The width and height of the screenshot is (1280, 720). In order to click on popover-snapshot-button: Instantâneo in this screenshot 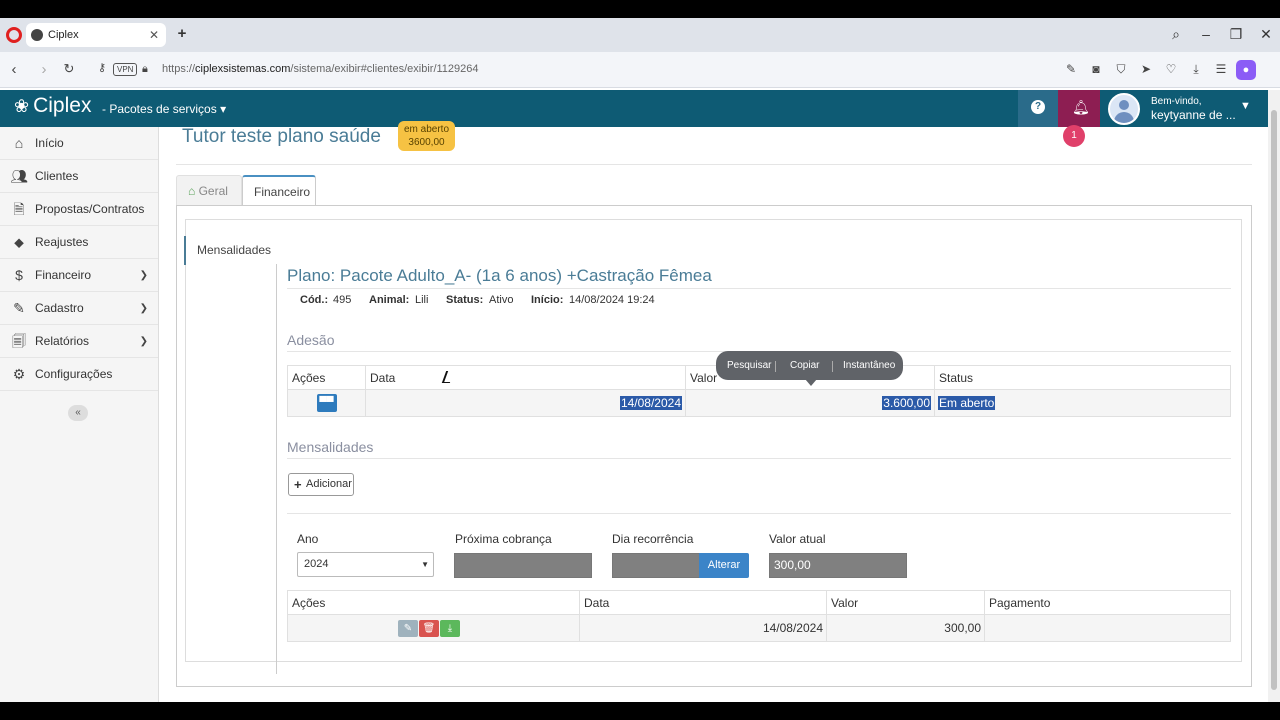, I will do `click(869, 365)`.